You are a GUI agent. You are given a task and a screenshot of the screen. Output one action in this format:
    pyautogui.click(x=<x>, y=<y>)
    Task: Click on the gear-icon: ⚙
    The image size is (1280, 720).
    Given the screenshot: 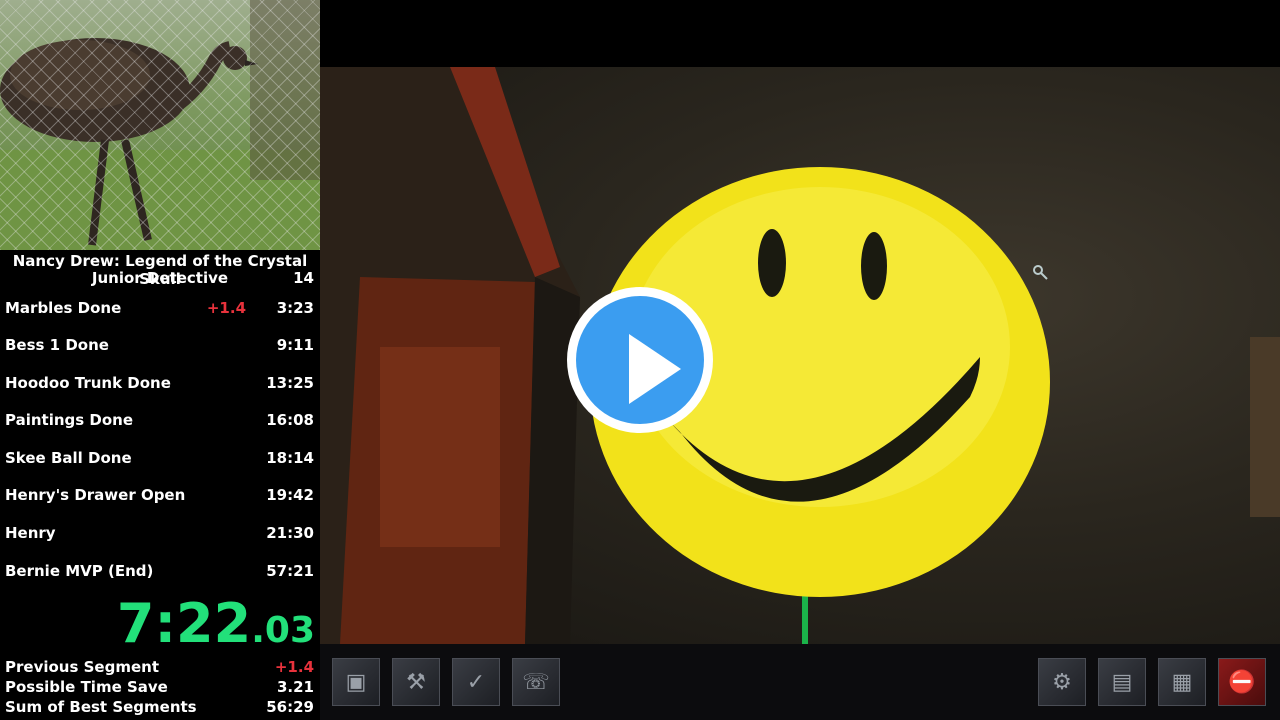 What is the action you would take?
    pyautogui.click(x=1062, y=682)
    